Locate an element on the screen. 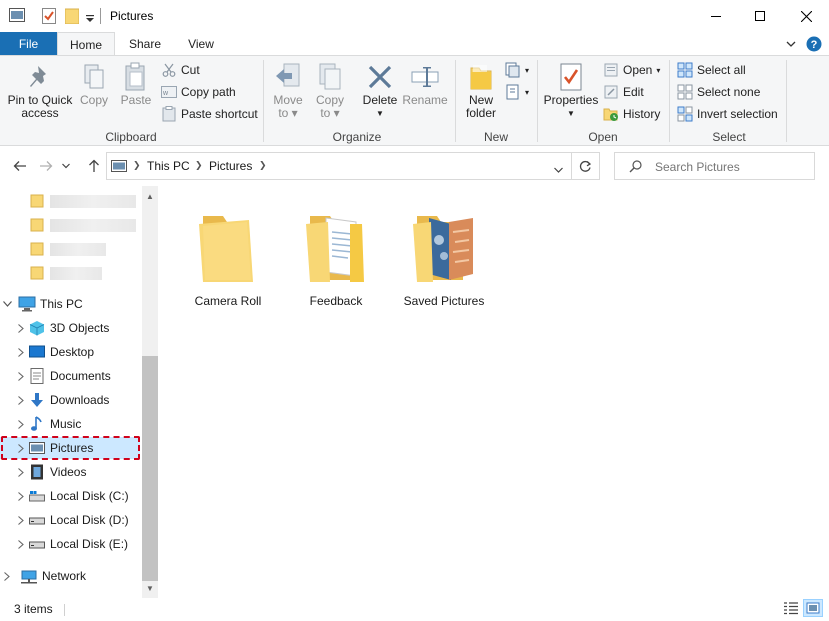 The width and height of the screenshot is (829, 621). paste-icon is located at coordinates (136, 77).